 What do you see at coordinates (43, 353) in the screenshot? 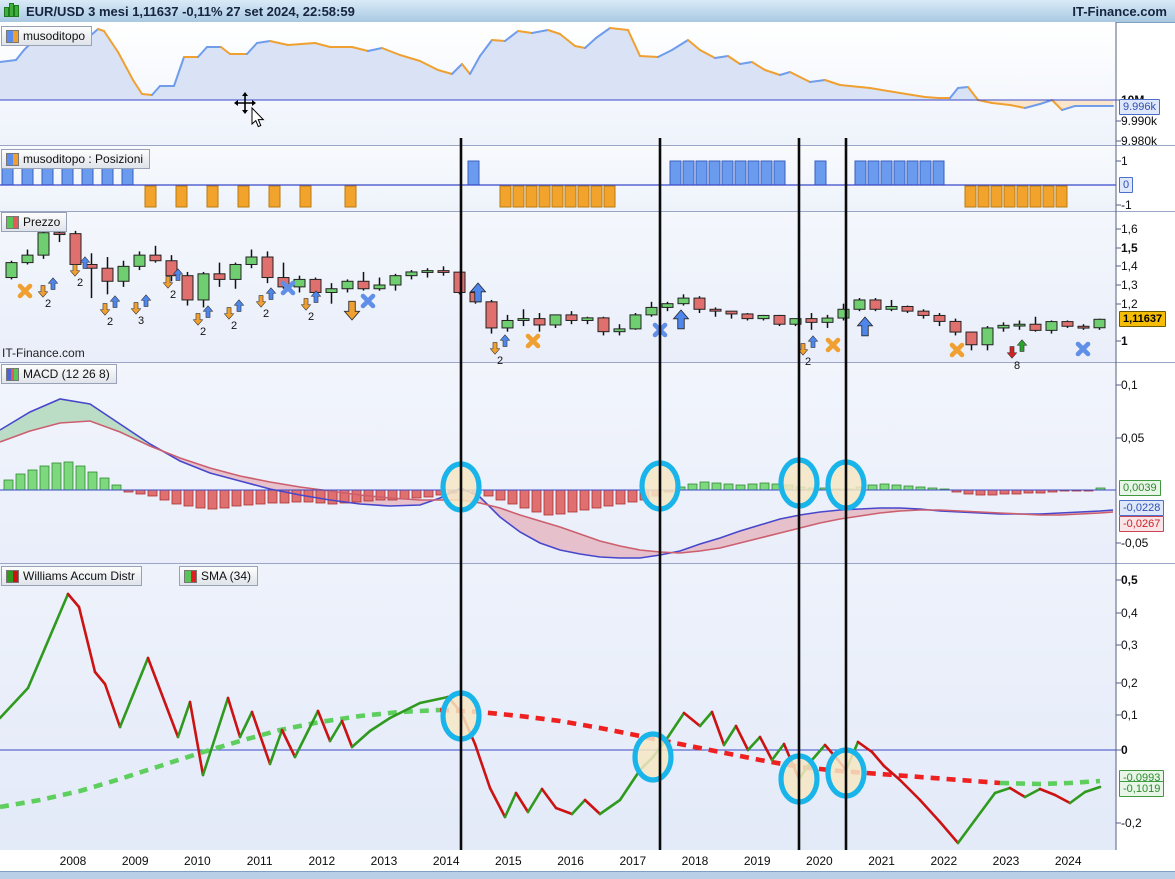
I see `chart-watermark: IT-Finance.com` at bounding box center [43, 353].